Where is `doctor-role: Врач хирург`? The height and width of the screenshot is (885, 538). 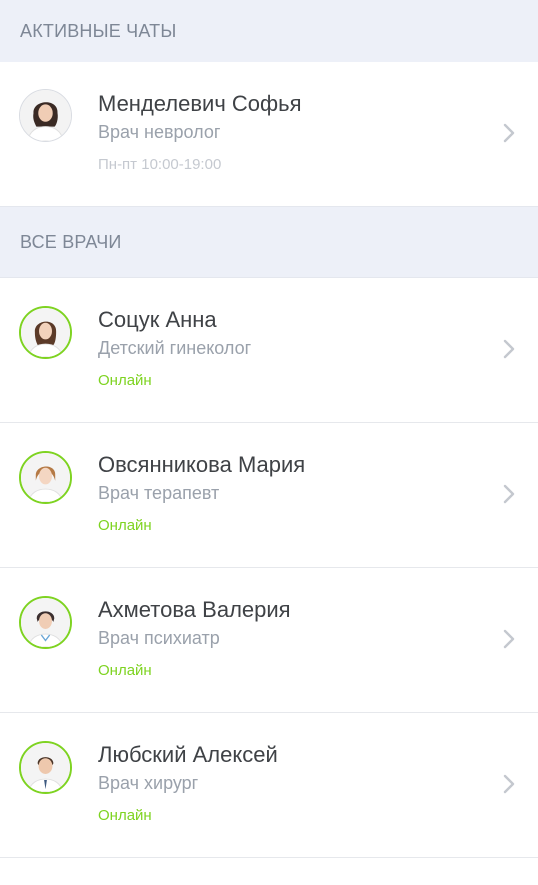
doctor-role: Врач хирург is located at coordinates (148, 783).